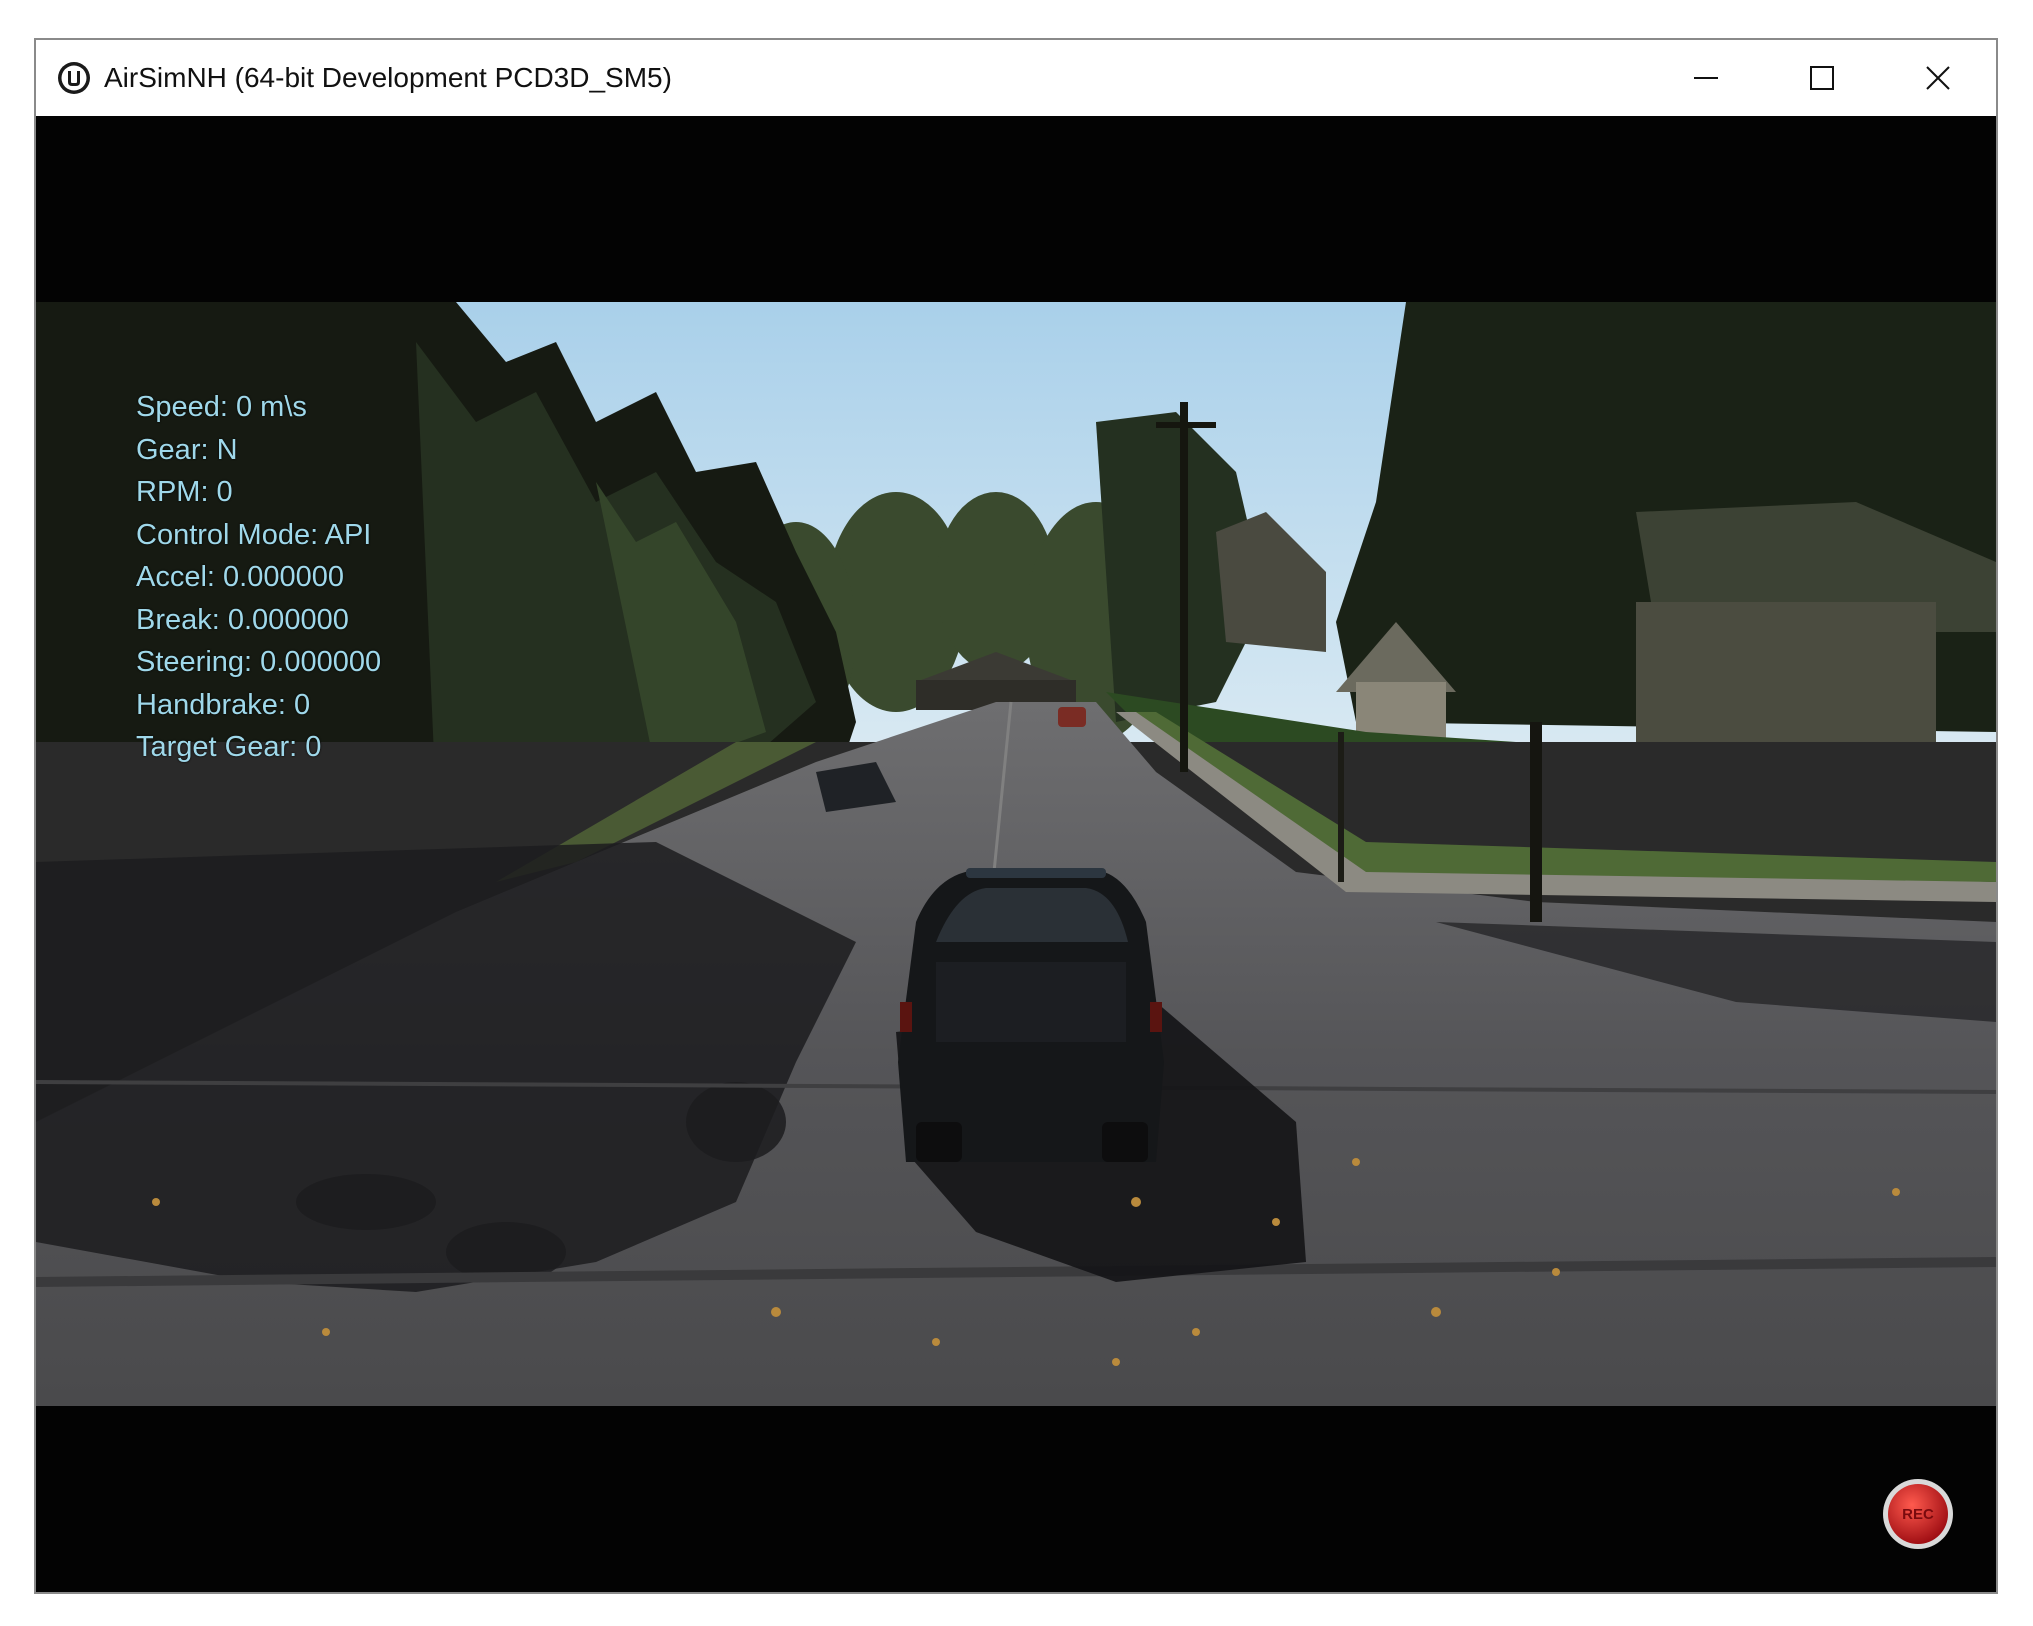  I want to click on window-controls, so click(1822, 78).